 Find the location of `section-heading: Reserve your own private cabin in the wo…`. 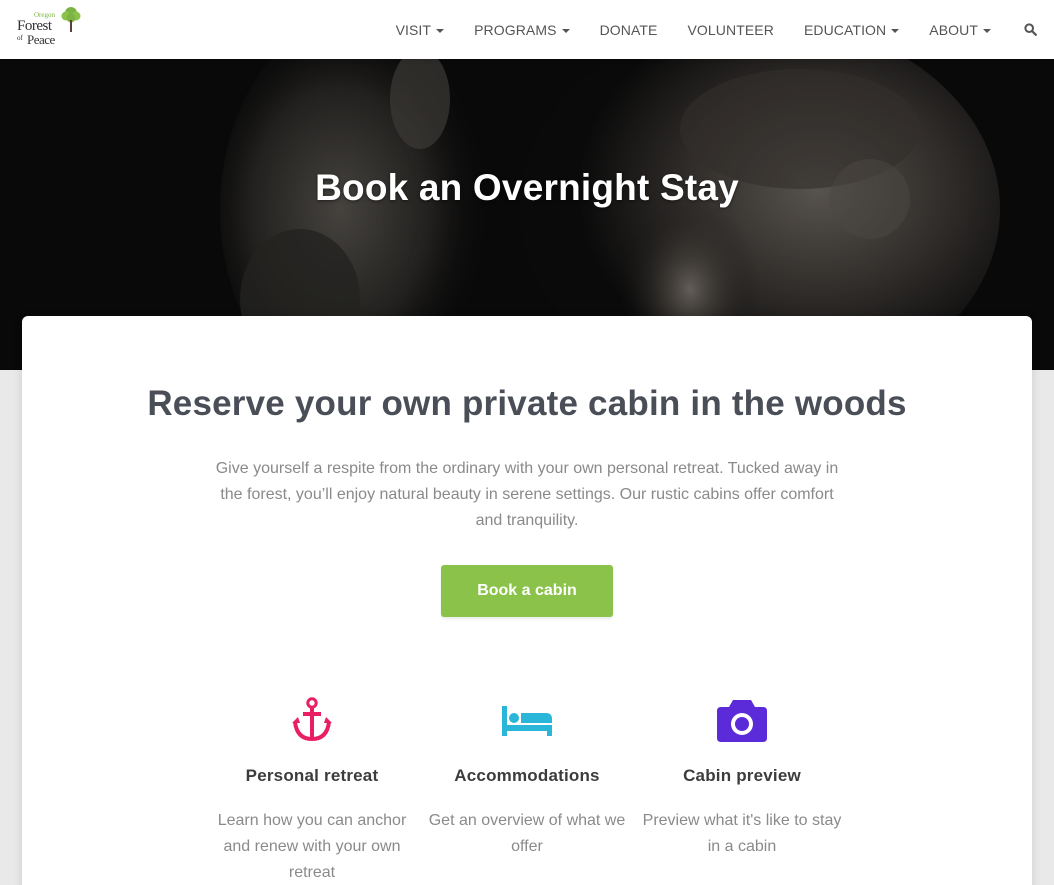

section-heading: Reserve your own private cabin in the wo… is located at coordinates (527, 403).